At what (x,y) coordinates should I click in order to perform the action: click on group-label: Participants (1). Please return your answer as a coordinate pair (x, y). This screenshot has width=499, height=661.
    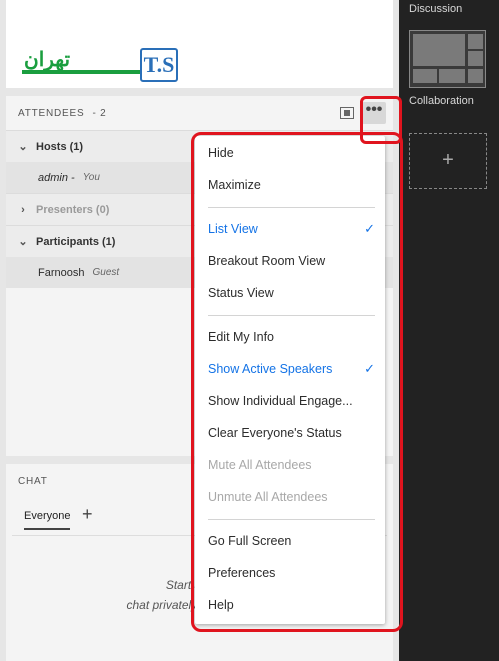
    Looking at the image, I should click on (76, 241).